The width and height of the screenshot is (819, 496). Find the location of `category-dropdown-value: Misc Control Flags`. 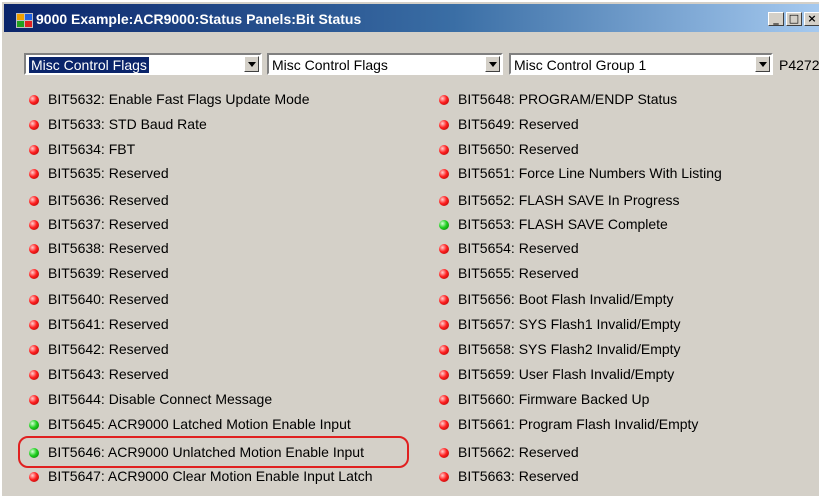

category-dropdown-value: Misc Control Flags is located at coordinates (89, 65).